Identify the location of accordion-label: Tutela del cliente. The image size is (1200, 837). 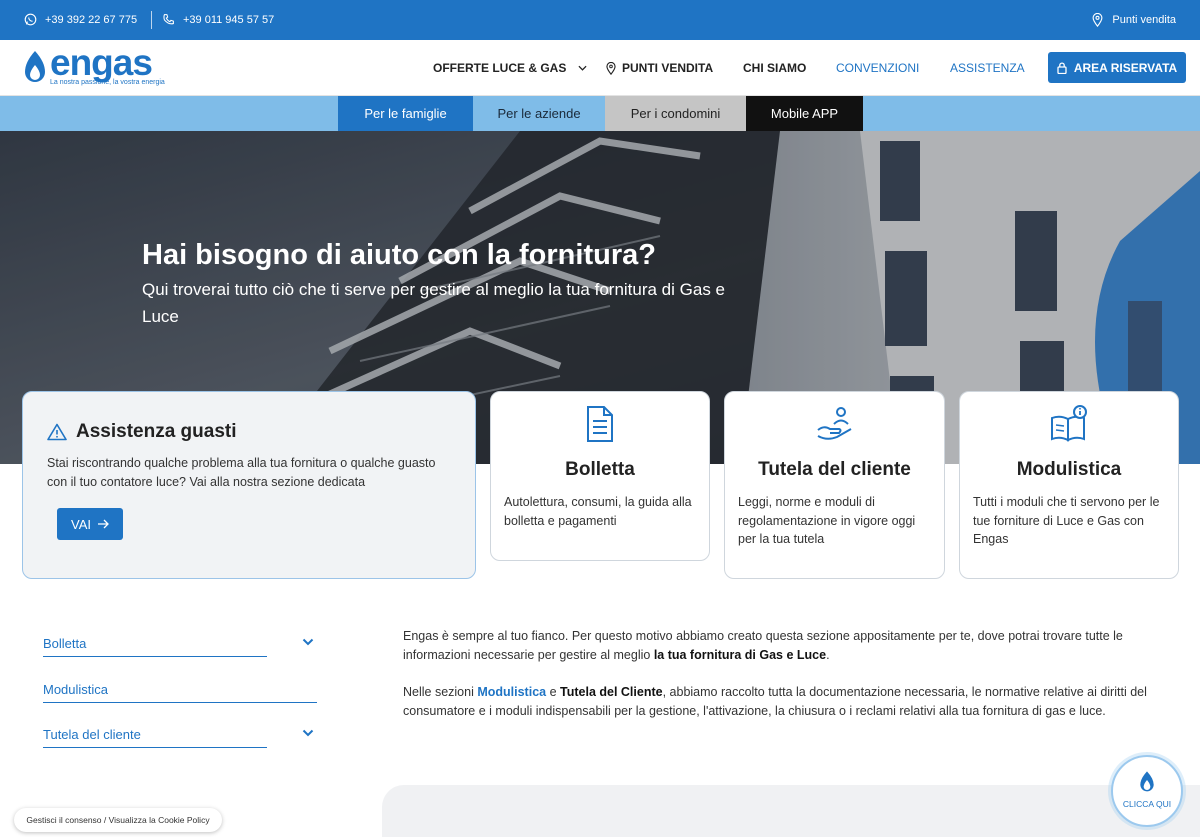
(92, 734).